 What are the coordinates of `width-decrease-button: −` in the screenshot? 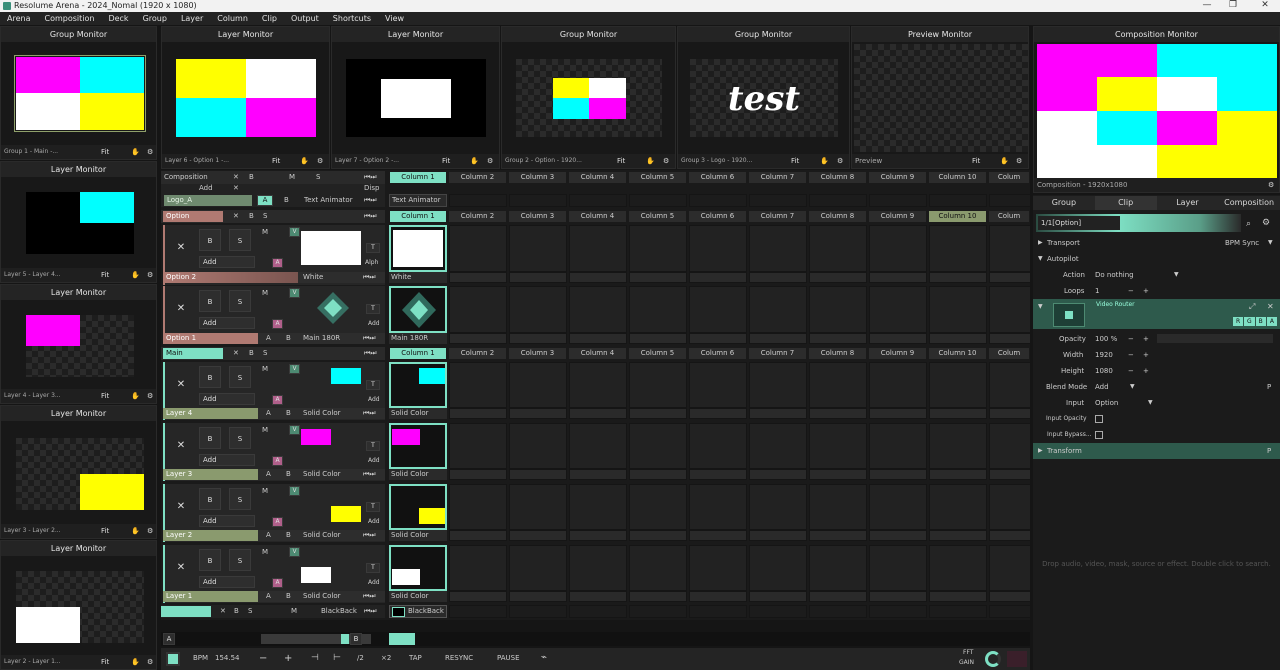 It's located at (1131, 355).